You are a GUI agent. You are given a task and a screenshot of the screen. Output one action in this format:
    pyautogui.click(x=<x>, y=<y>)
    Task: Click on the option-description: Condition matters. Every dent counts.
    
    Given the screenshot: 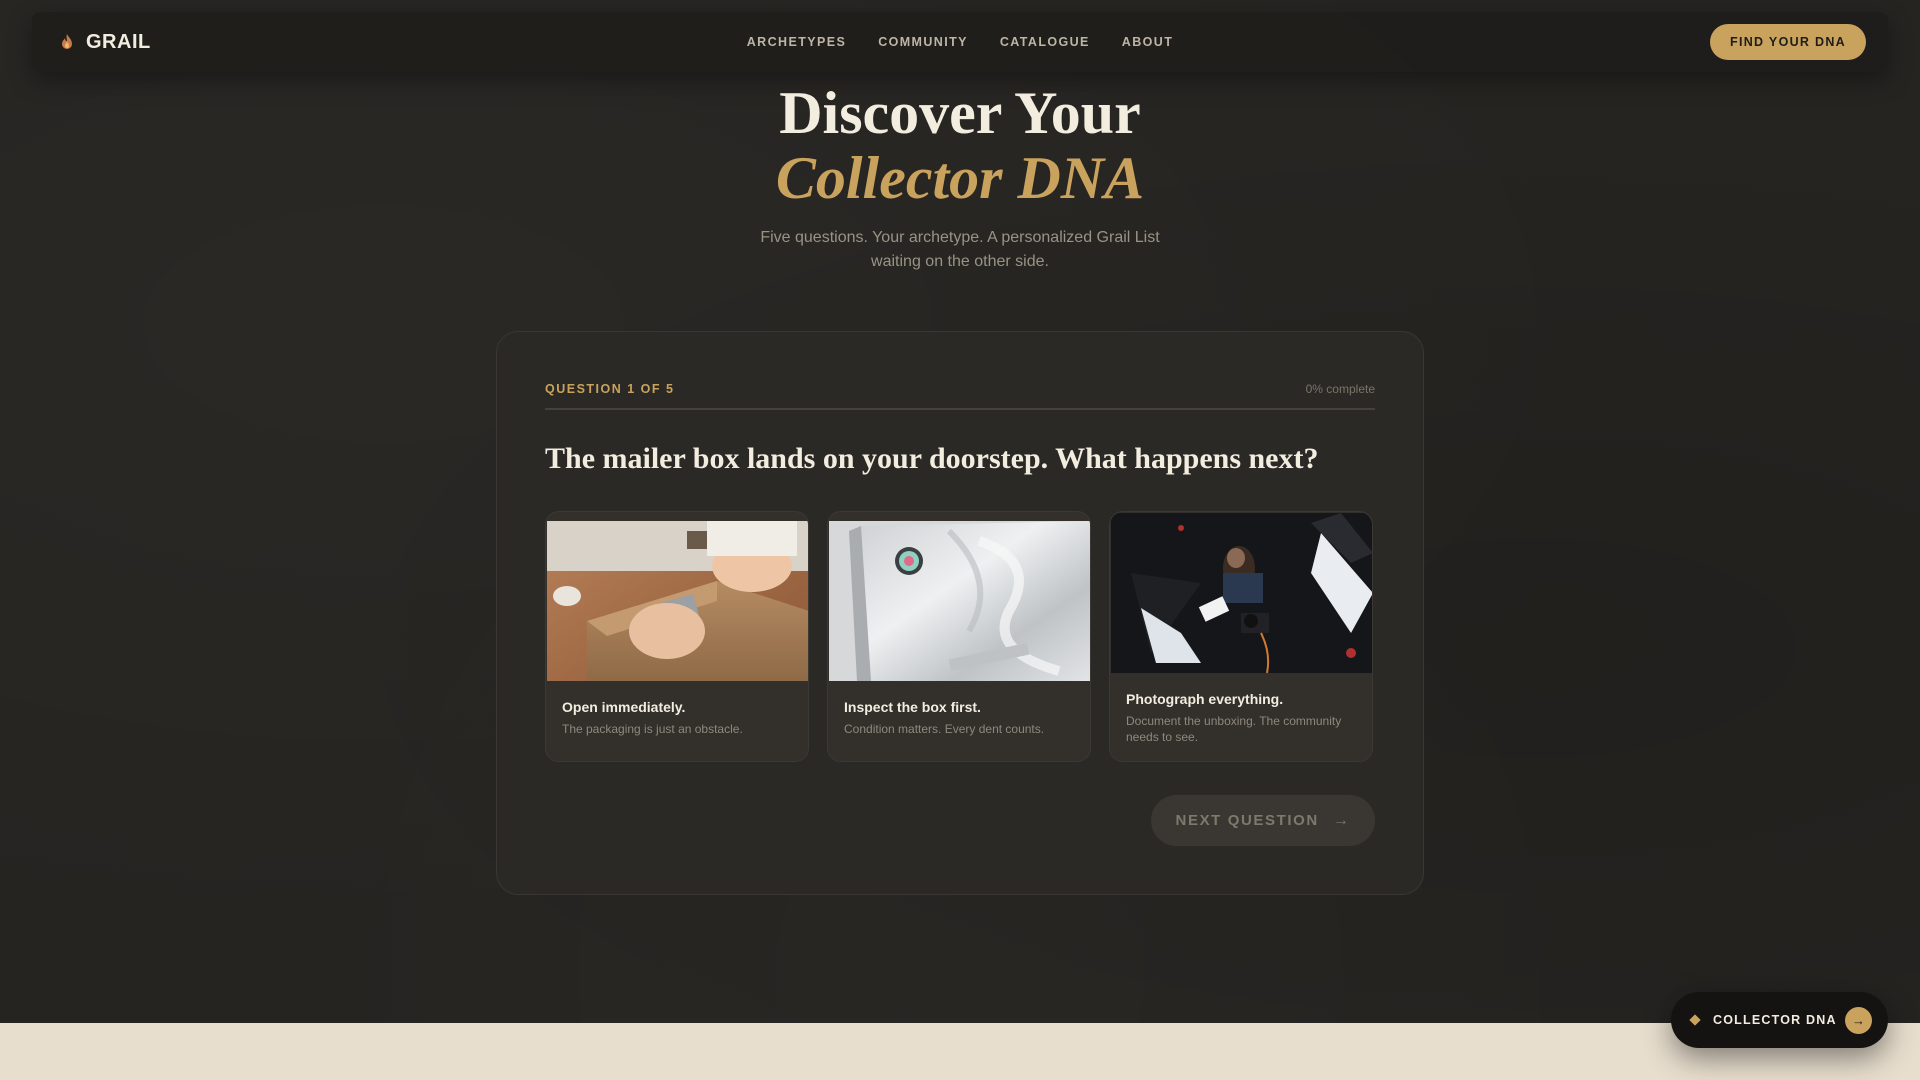 What is the action you would take?
    pyautogui.click(x=944, y=729)
    